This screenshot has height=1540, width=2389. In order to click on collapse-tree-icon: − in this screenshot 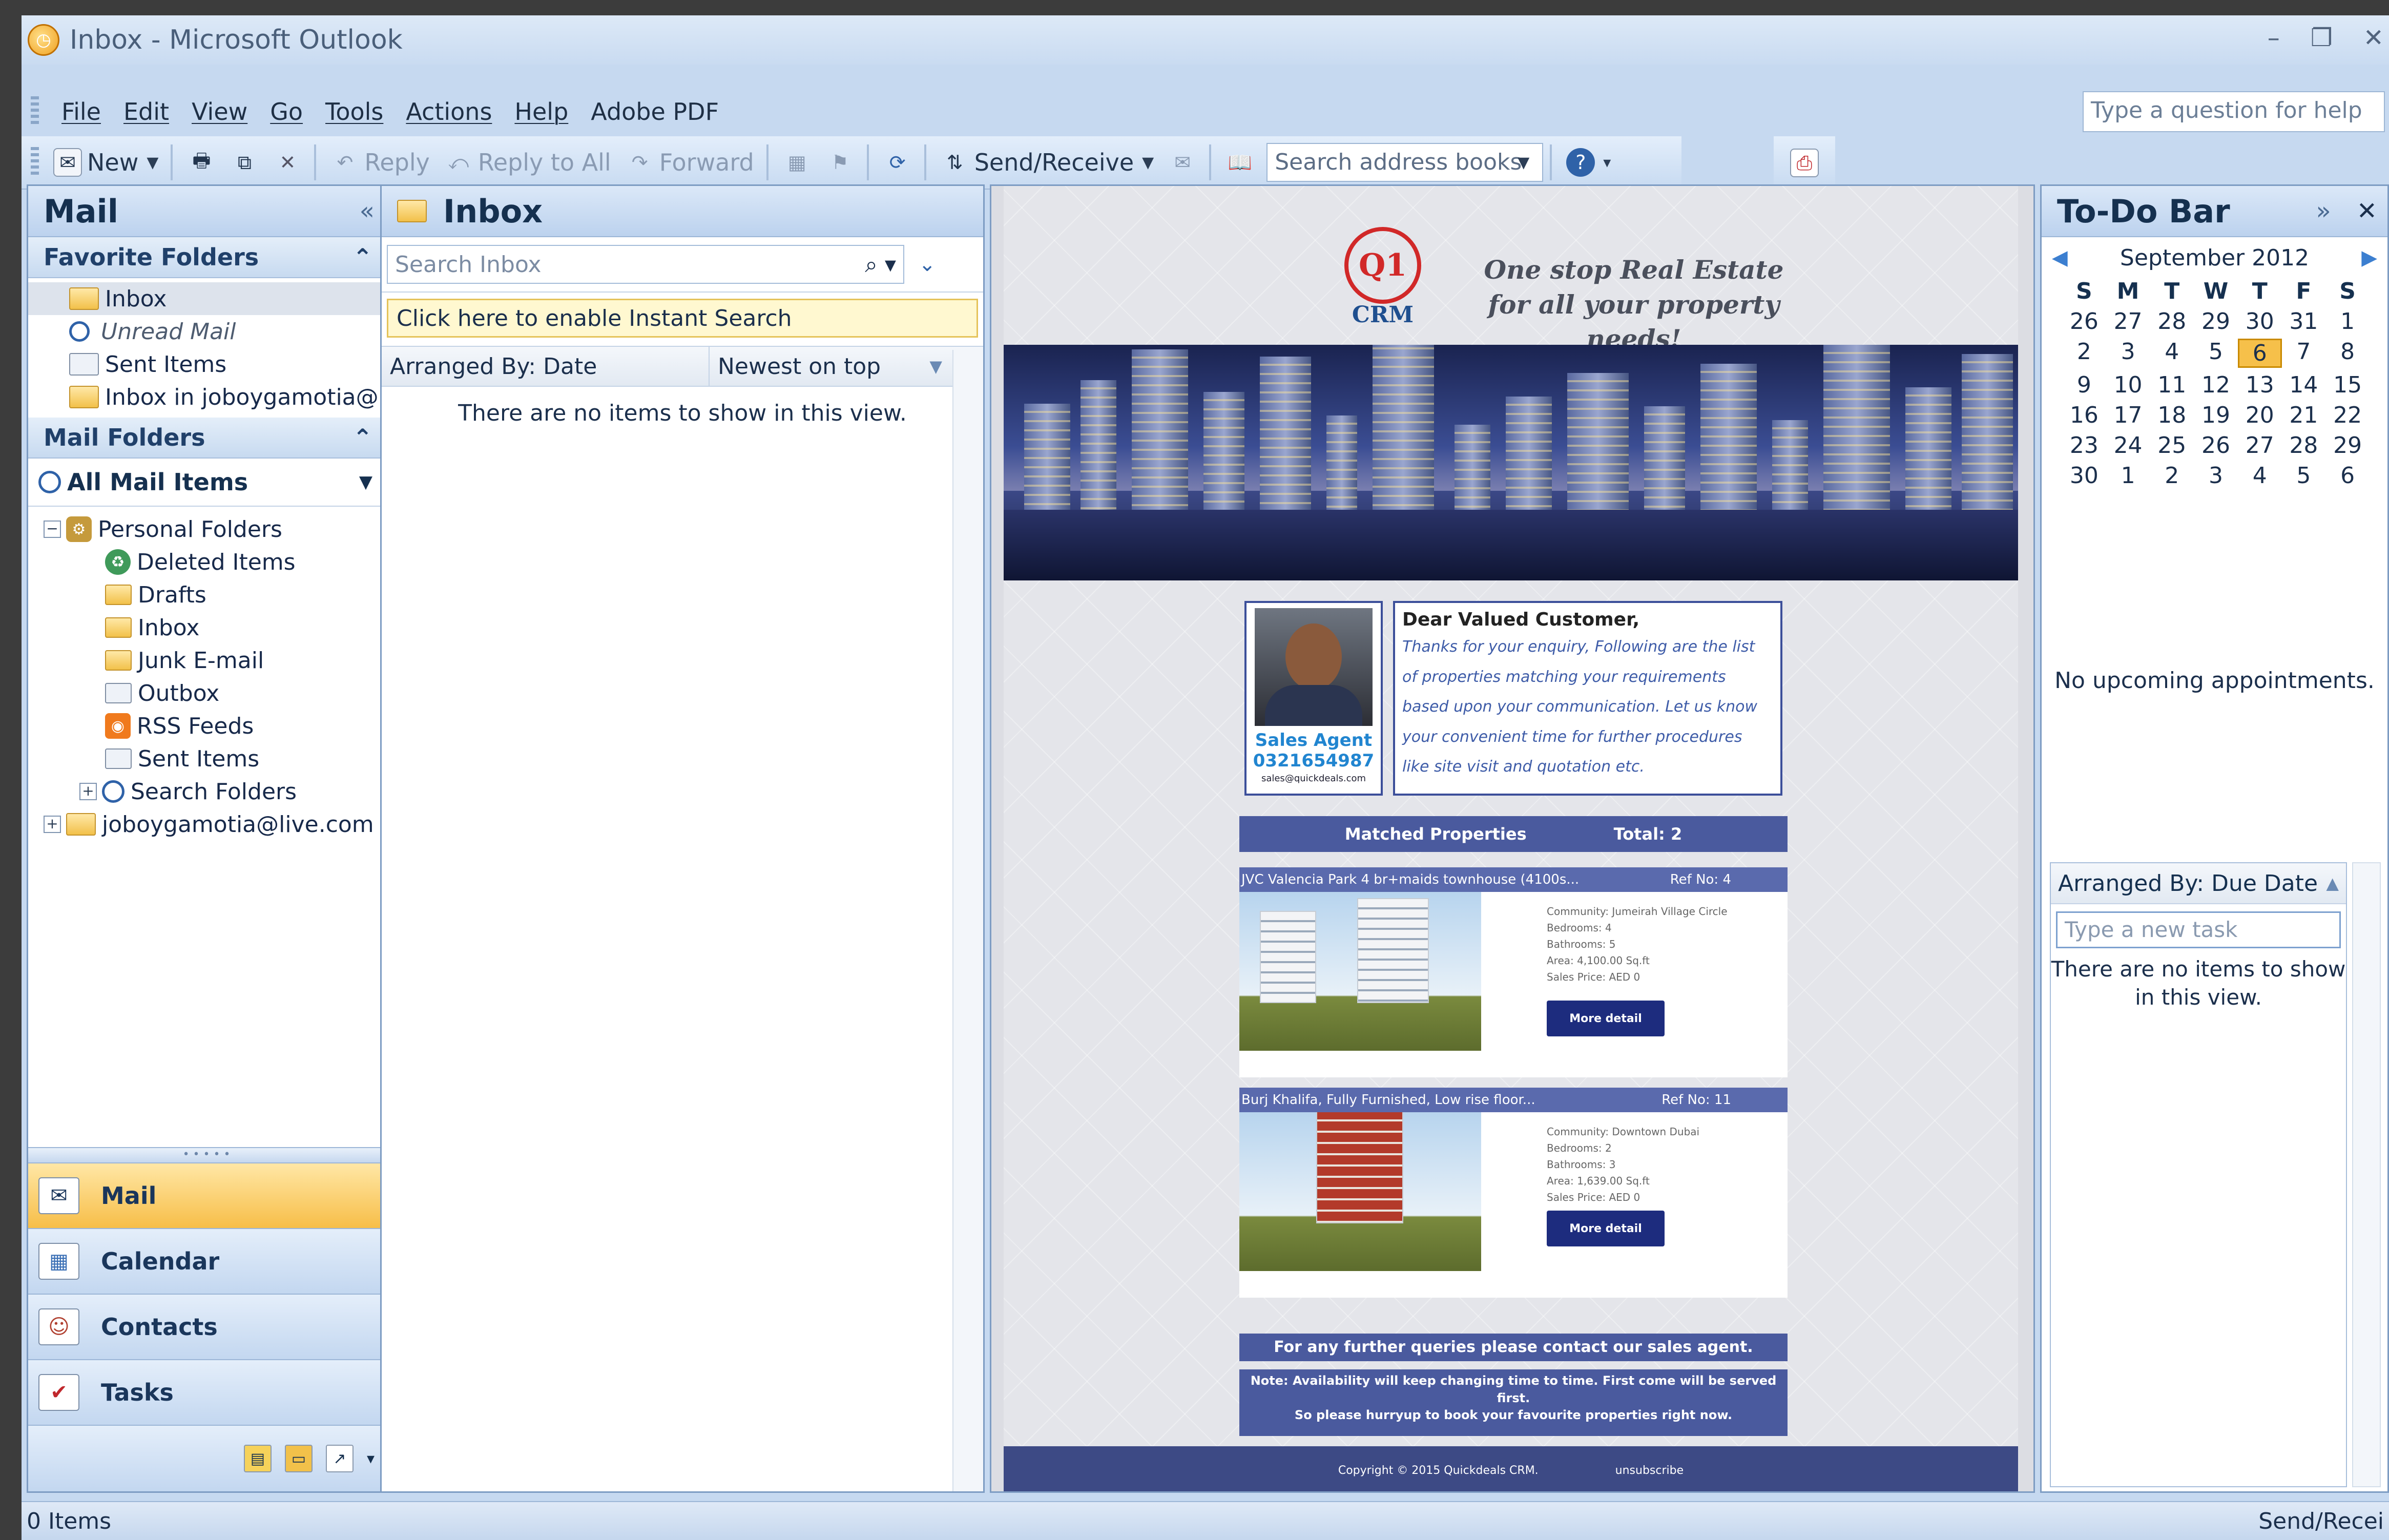, I will do `click(53, 529)`.